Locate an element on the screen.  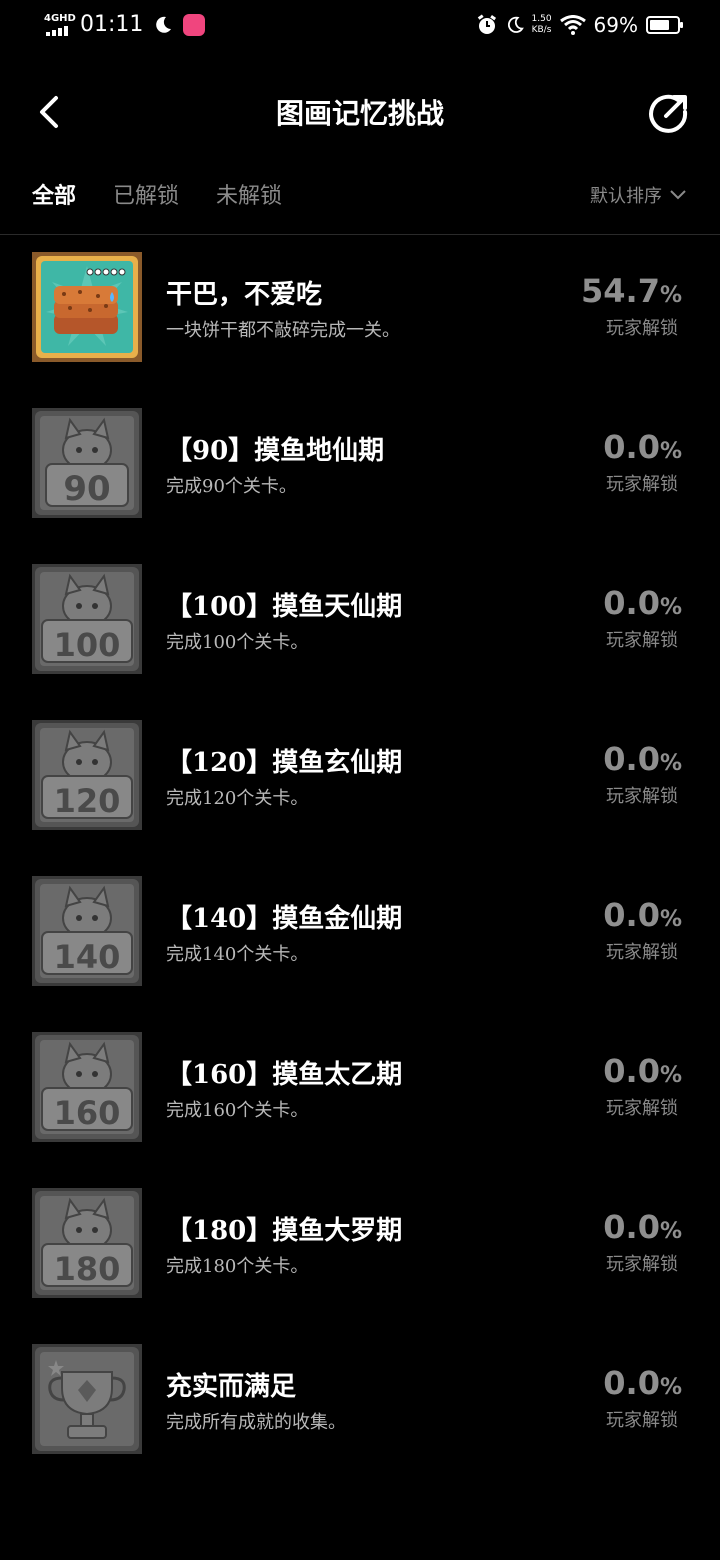
status-bar: 4GHD 01:11 1.50 KB/s 69% is located at coordinates (360, 28).